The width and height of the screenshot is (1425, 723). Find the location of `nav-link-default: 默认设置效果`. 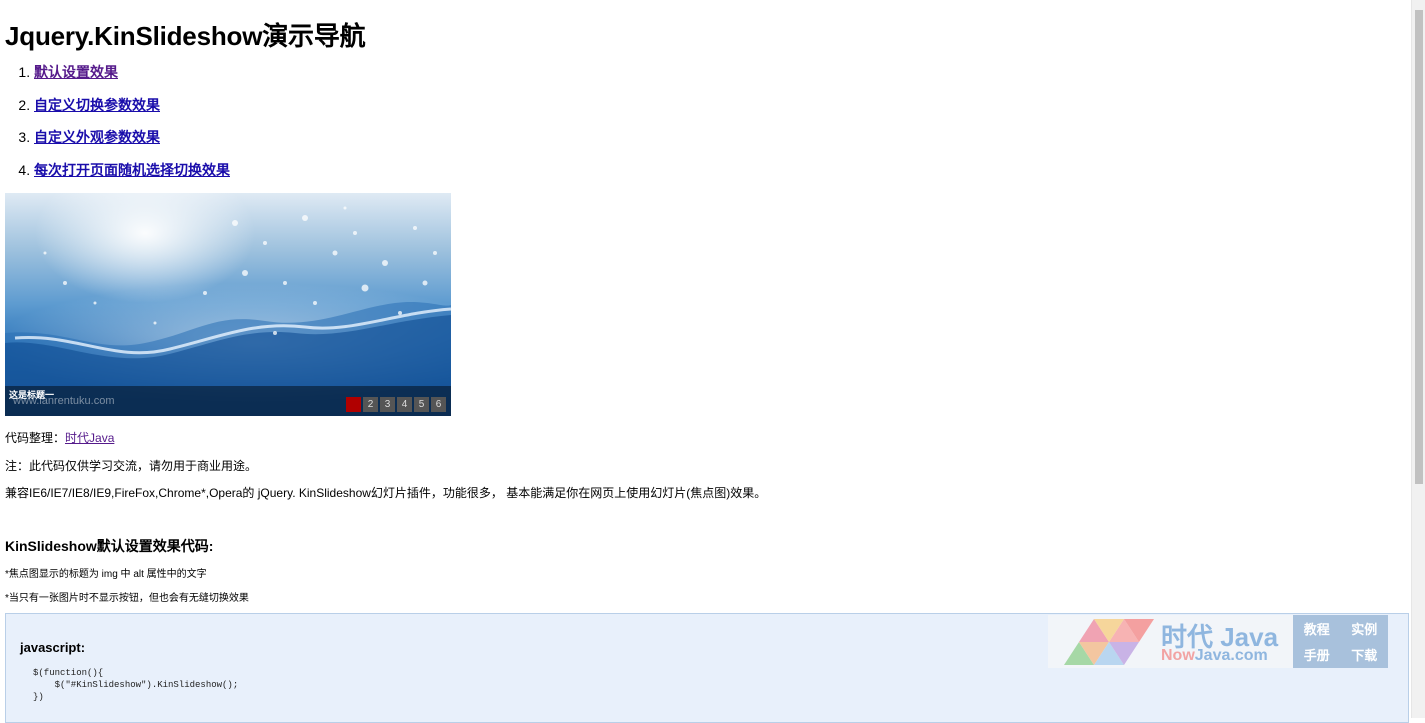

nav-link-default: 默认设置效果 is located at coordinates (76, 72).